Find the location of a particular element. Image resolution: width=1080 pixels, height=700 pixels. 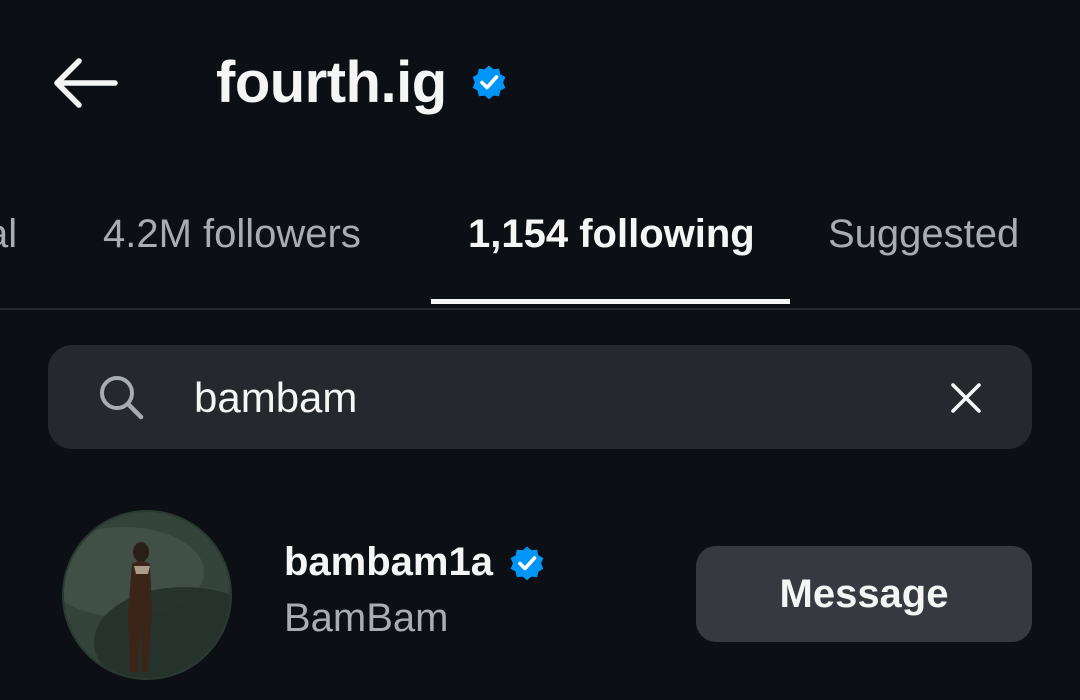

arrow-left-icon is located at coordinates (86, 83).